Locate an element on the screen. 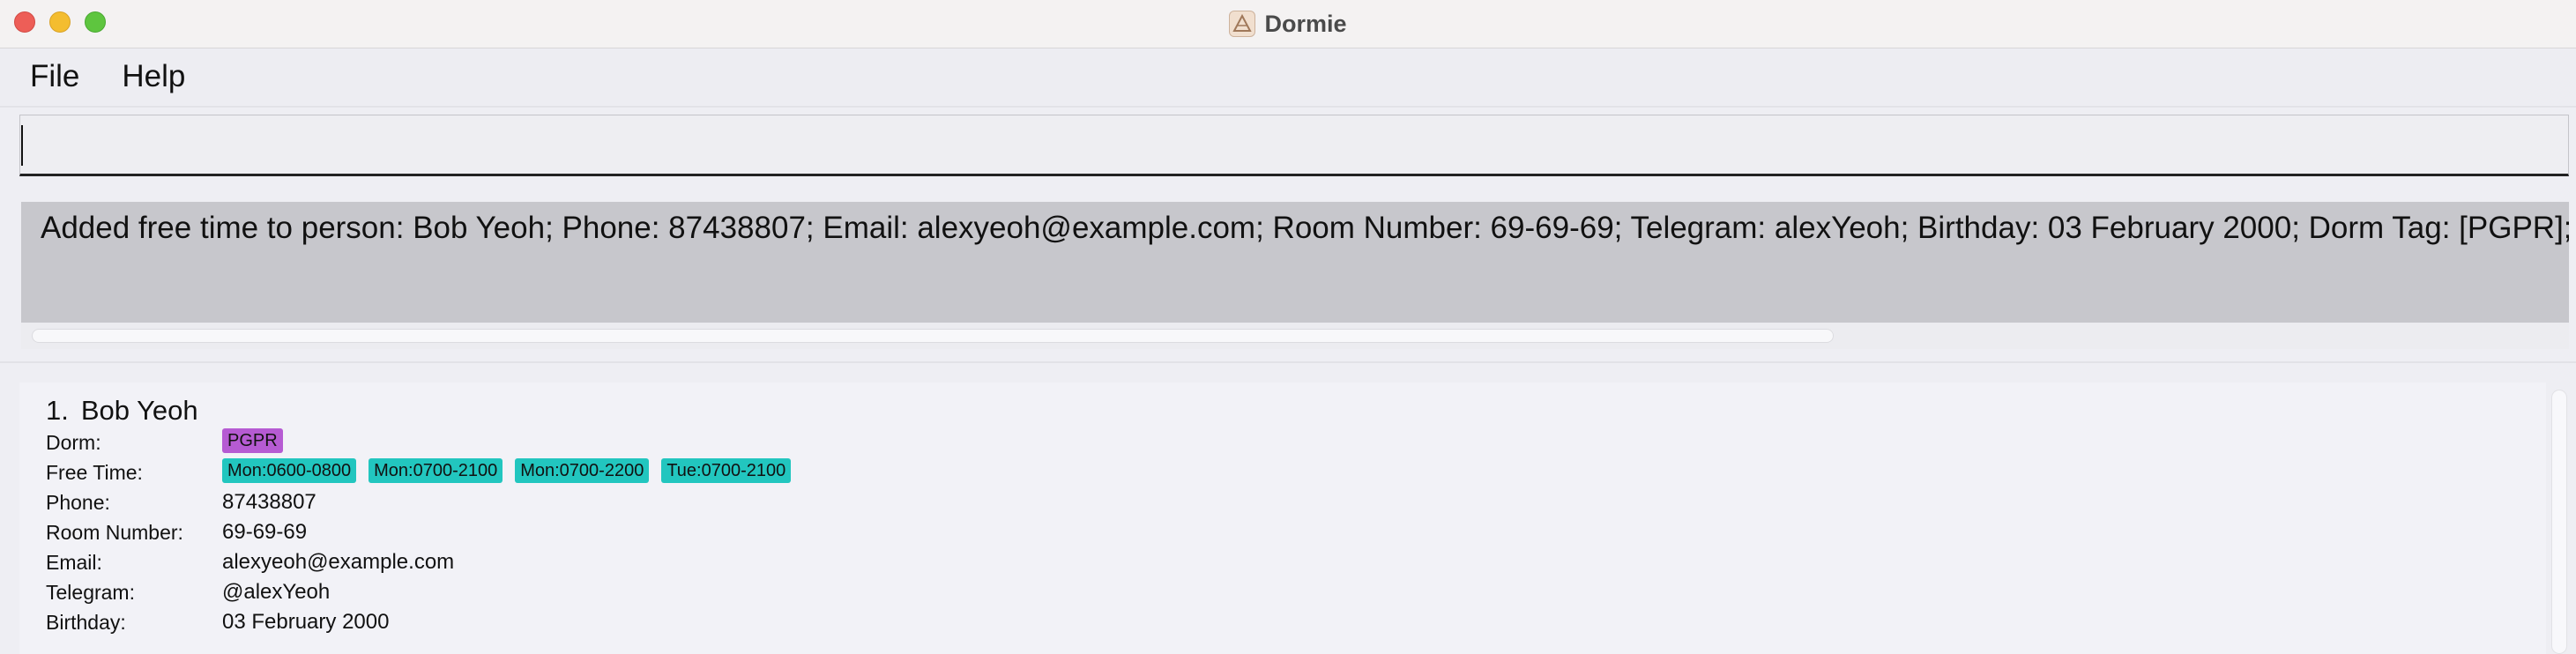 Image resolution: width=2576 pixels, height=654 pixels. person-name-line: 1. Bob Yeoh is located at coordinates (122, 411).